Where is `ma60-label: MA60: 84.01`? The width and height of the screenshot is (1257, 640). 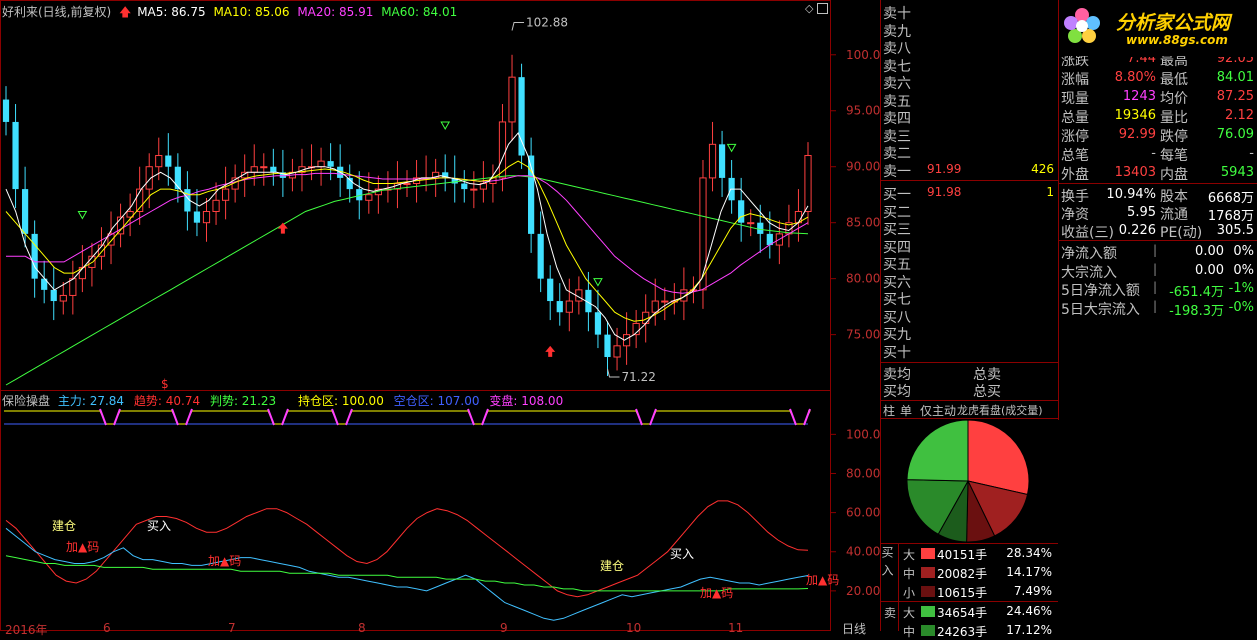 ma60-label: MA60: 84.01 is located at coordinates (419, 12).